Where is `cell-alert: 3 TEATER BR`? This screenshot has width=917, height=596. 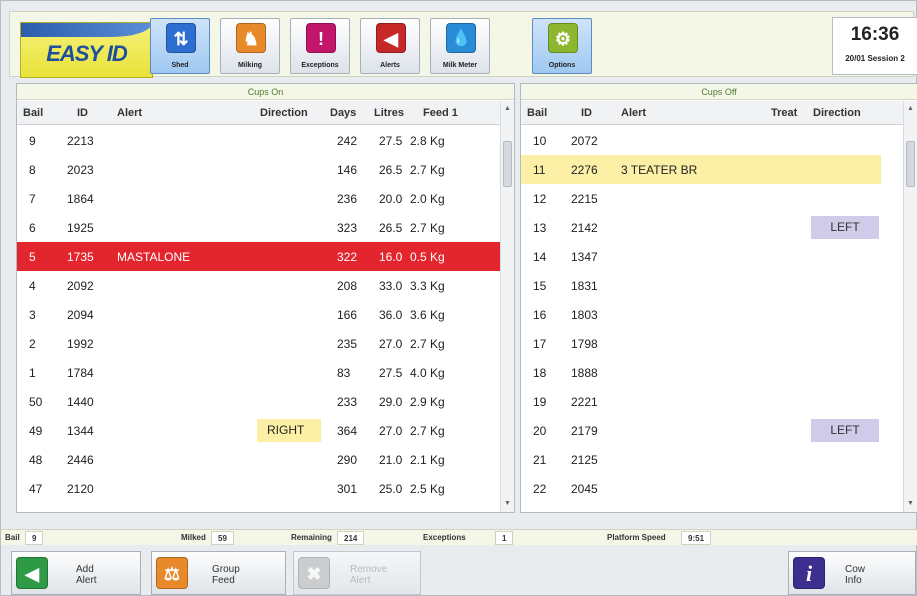
cell-alert: 3 TEATER BR is located at coordinates (659, 170).